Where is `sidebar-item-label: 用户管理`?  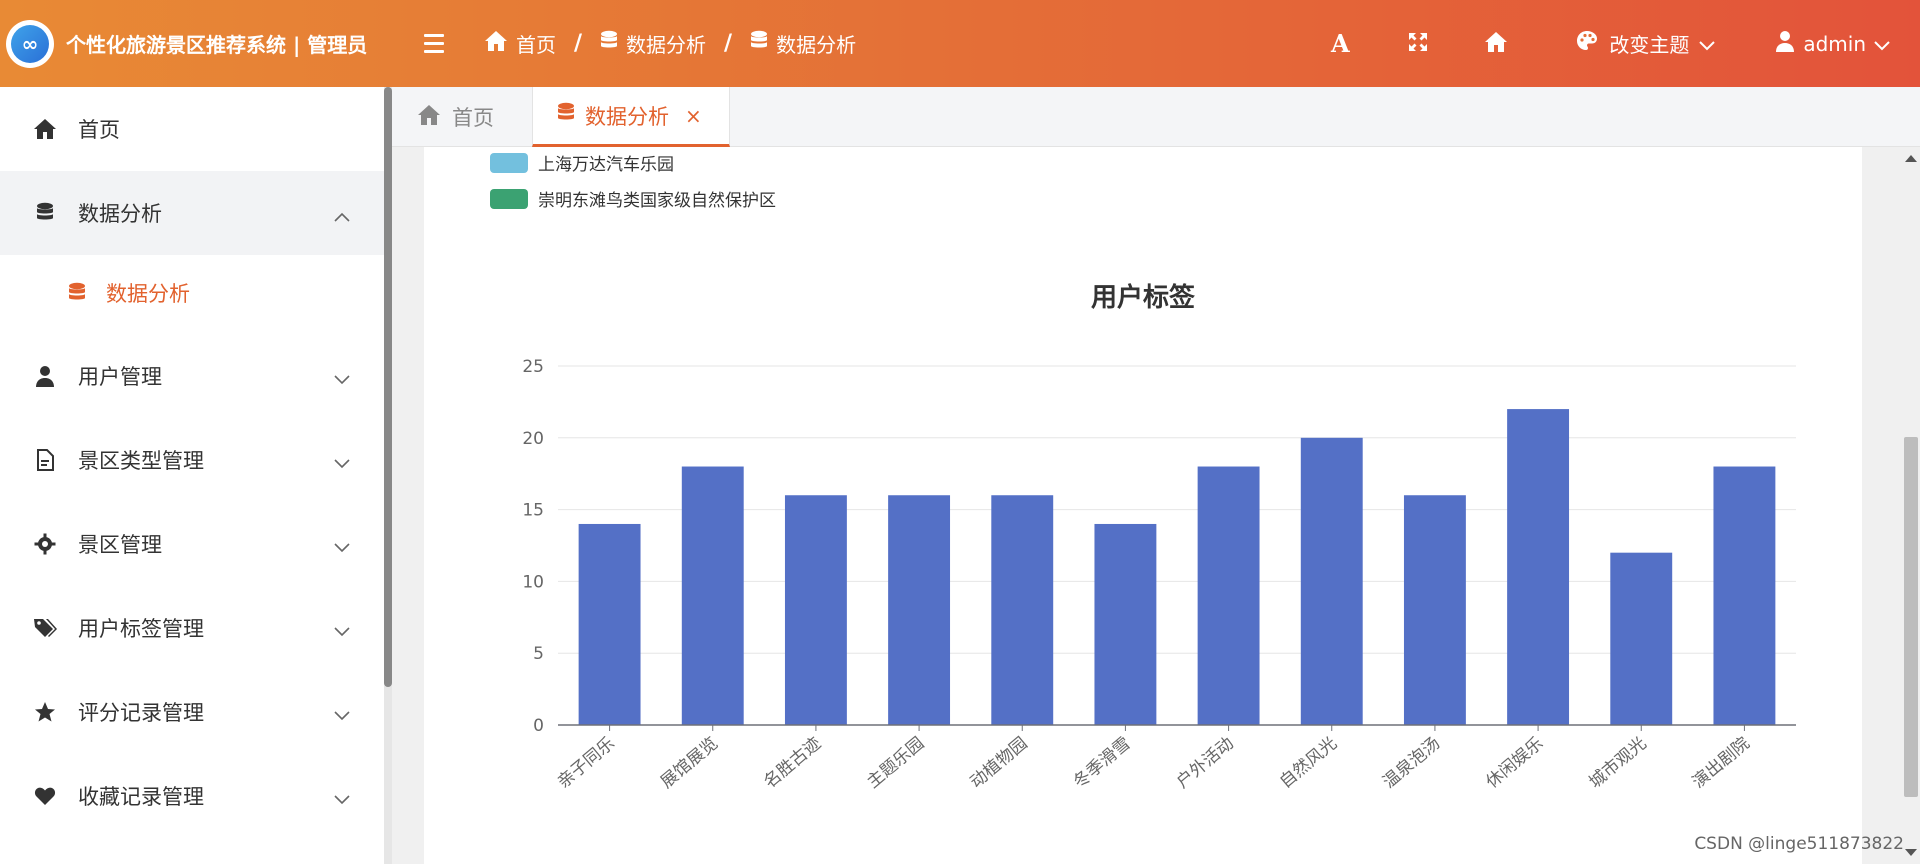 sidebar-item-label: 用户管理 is located at coordinates (120, 377).